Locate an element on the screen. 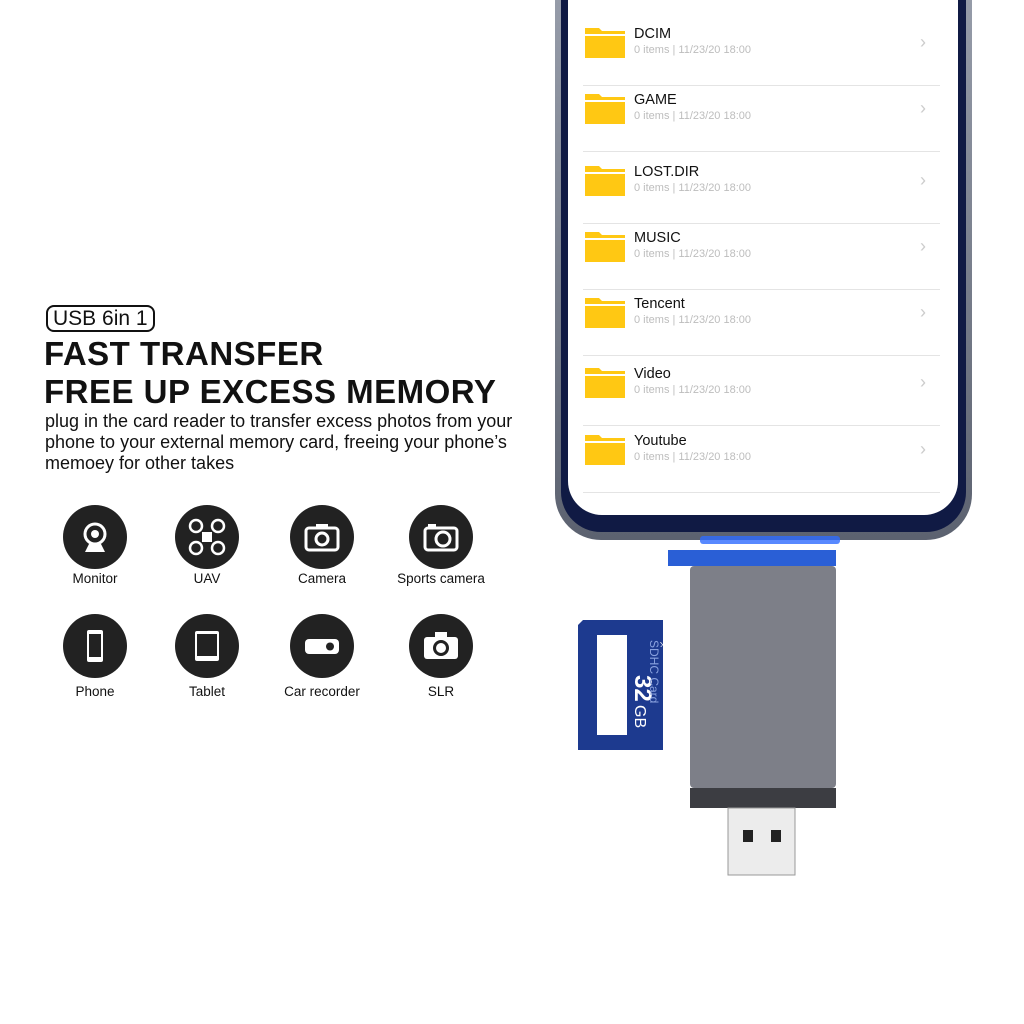 The height and width of the screenshot is (1024, 1024). folder-row: LOST.DIR 0 items | 11/23/20 18:00 › is located at coordinates (761, 194).